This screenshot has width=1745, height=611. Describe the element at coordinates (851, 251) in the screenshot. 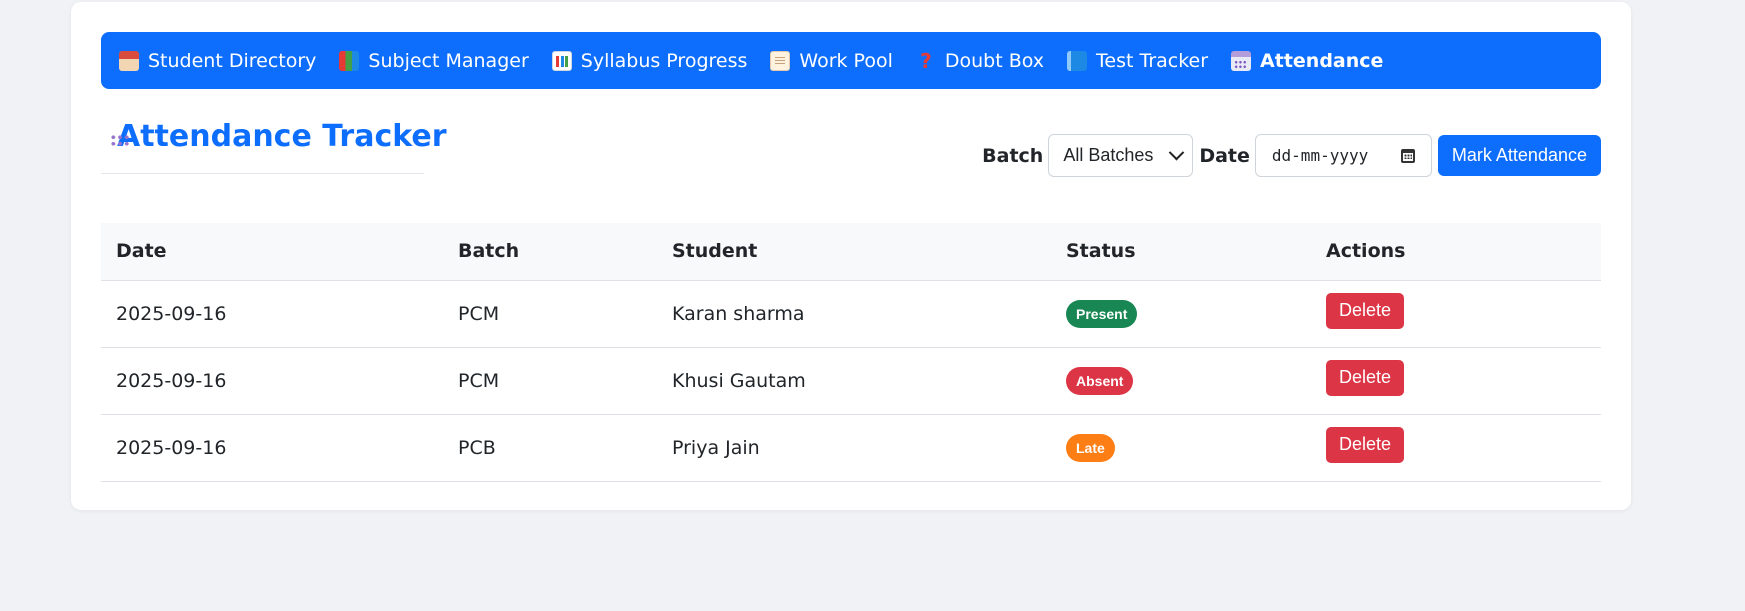

I see `table-header-row: Date Batch Student Status Actions` at that location.